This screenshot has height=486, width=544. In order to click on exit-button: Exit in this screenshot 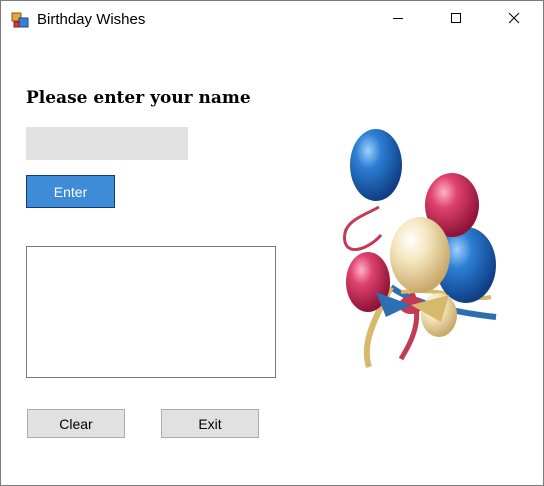, I will do `click(210, 423)`.